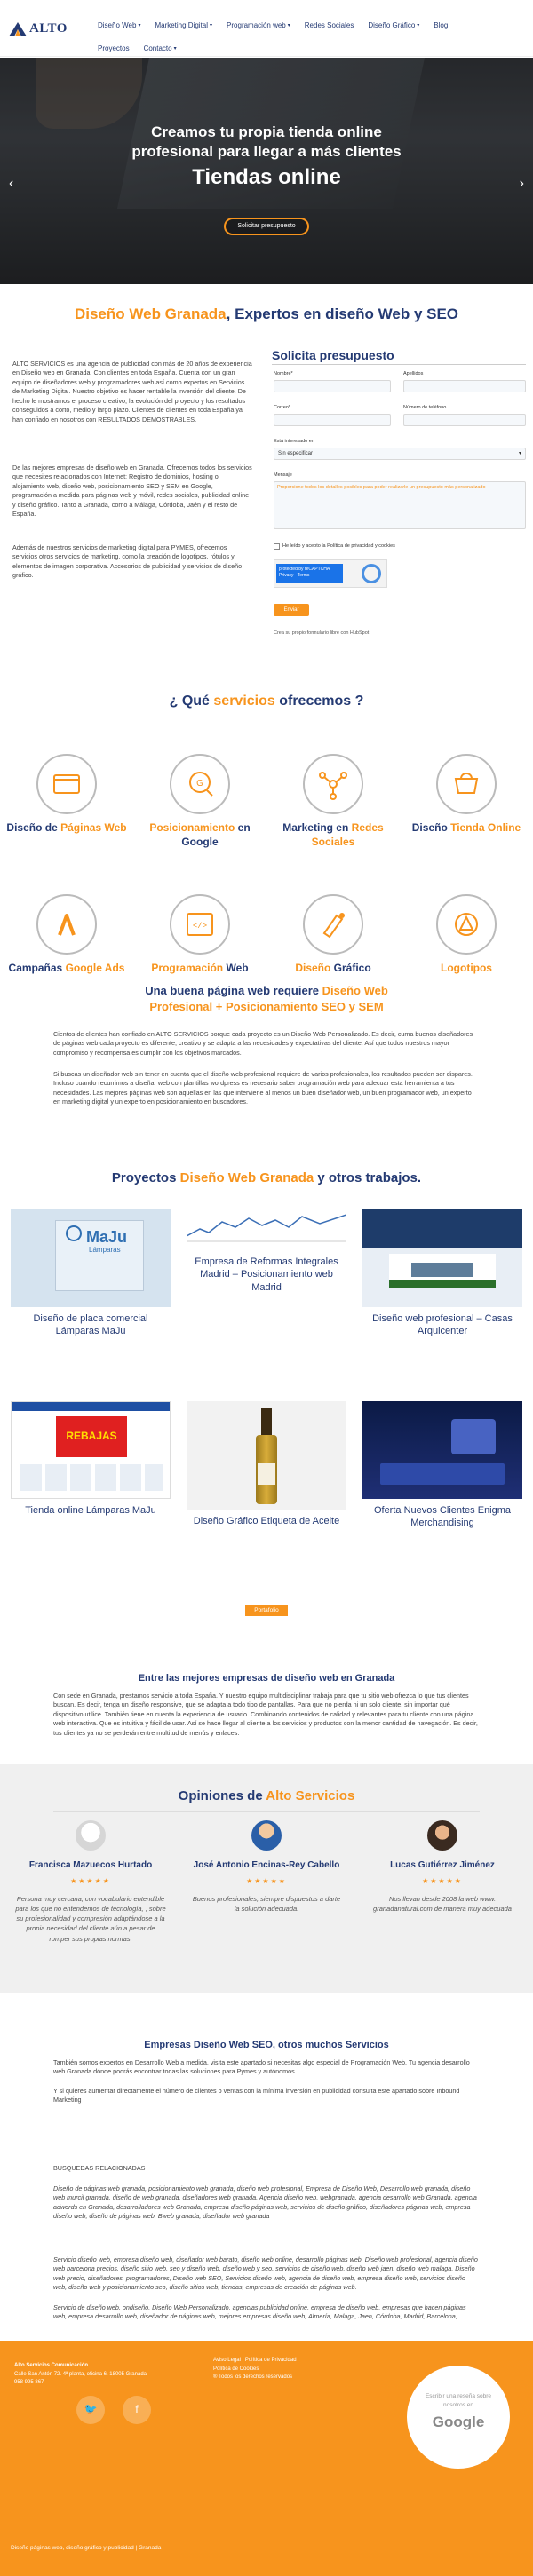  Describe the element at coordinates (227, 2360) in the screenshot. I see `legal-link: Aviso Legal` at that location.